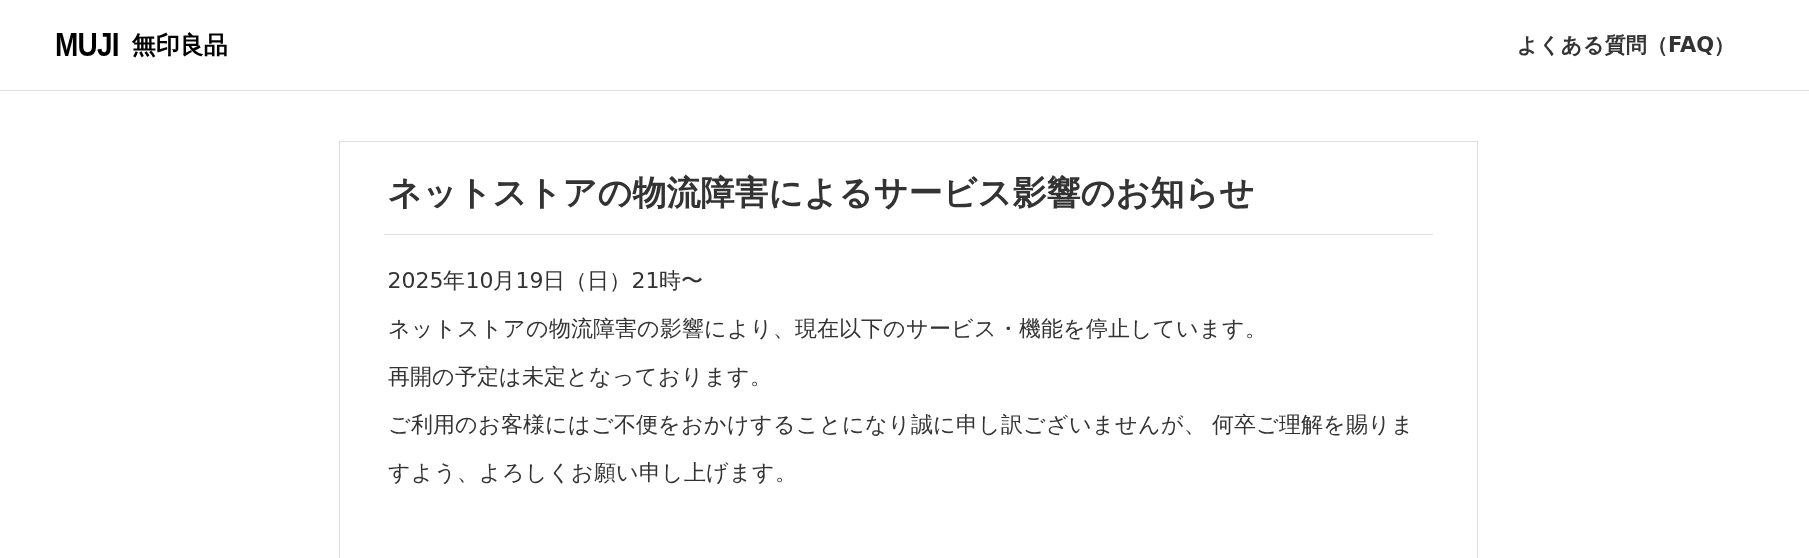  Describe the element at coordinates (827, 329) in the screenshot. I see `notice-paragraph: ネットストアの物流障害の影響により、現在以下のサービス・機能を停止しています。` at that location.